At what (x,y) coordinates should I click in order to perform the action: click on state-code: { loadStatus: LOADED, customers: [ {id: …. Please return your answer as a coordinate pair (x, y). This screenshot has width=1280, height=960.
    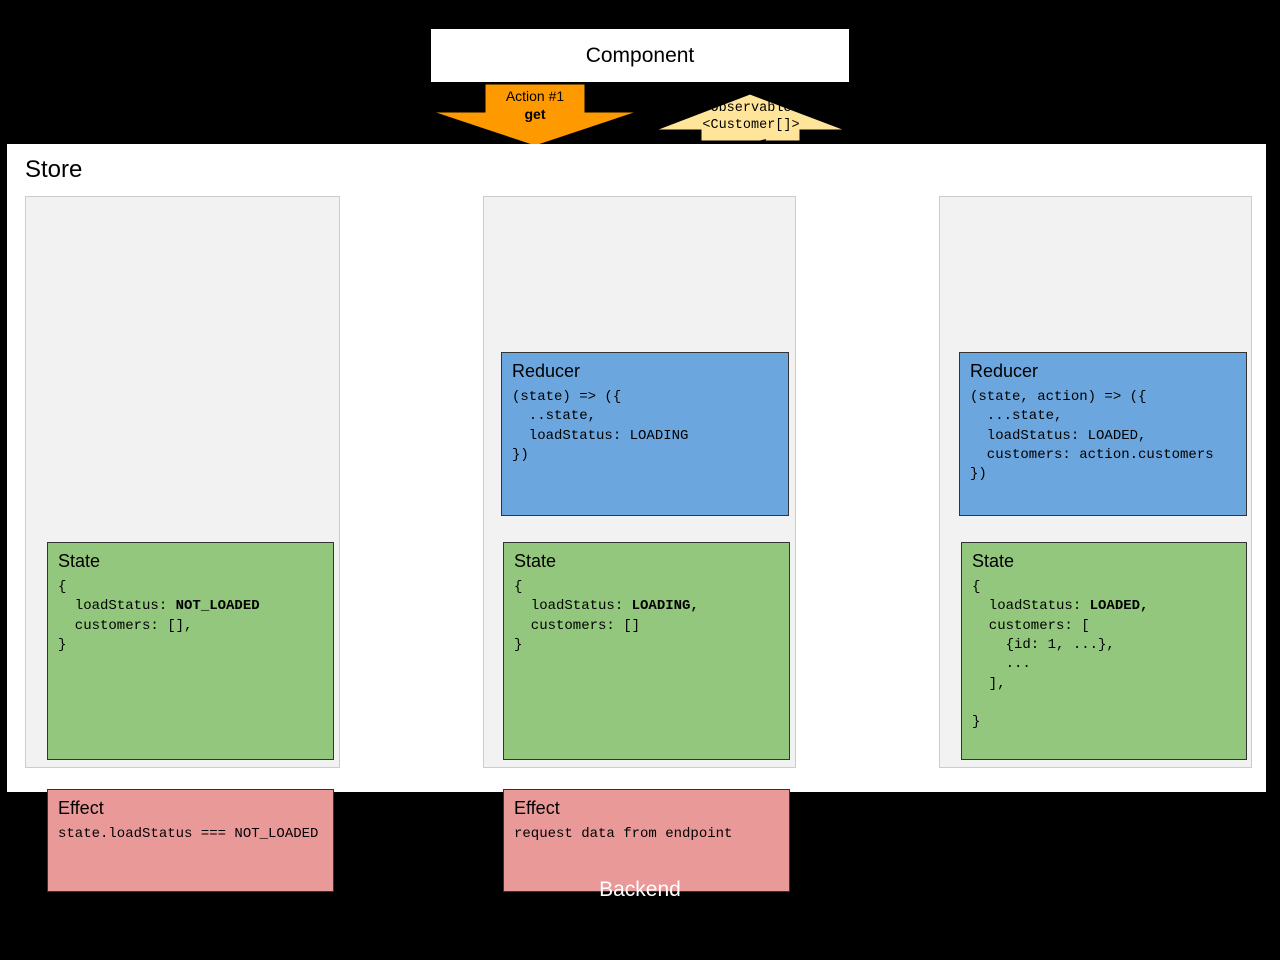
    Looking at the image, I should click on (1104, 655).